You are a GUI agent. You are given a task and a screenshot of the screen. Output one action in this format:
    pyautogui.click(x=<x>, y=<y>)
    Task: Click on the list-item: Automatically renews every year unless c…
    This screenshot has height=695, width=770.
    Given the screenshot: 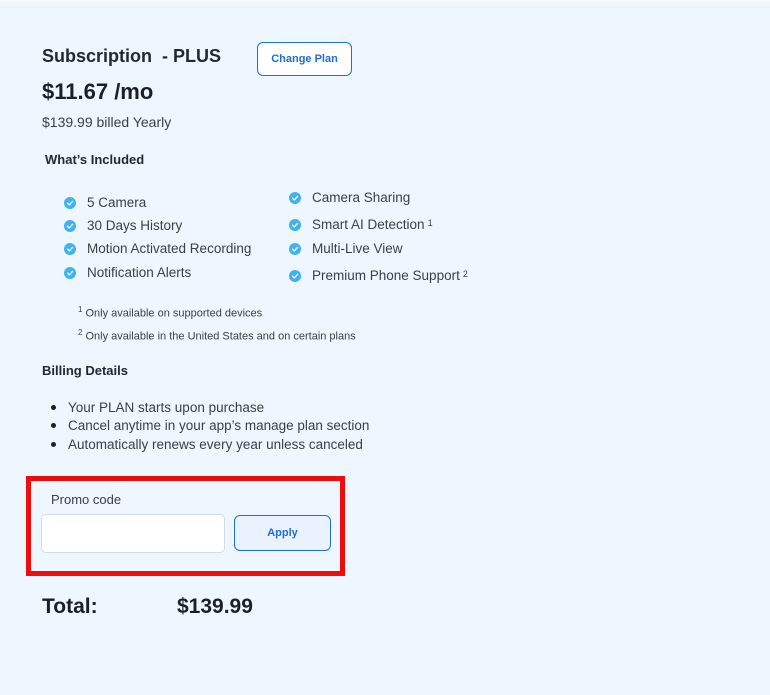 What is the action you would take?
    pyautogui.click(x=210, y=444)
    